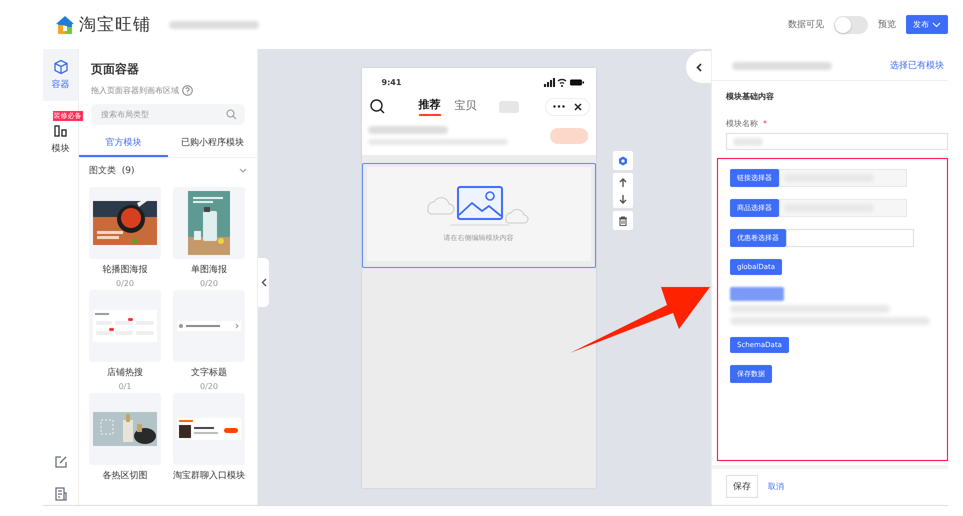 This screenshot has width=963, height=516. What do you see at coordinates (508, 106) in the screenshot?
I see `placeholder-chip` at bounding box center [508, 106].